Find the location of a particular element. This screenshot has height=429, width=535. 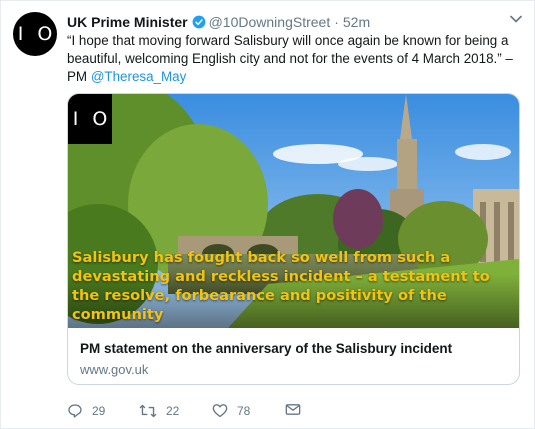

gov-logo: I O is located at coordinates (90, 119).